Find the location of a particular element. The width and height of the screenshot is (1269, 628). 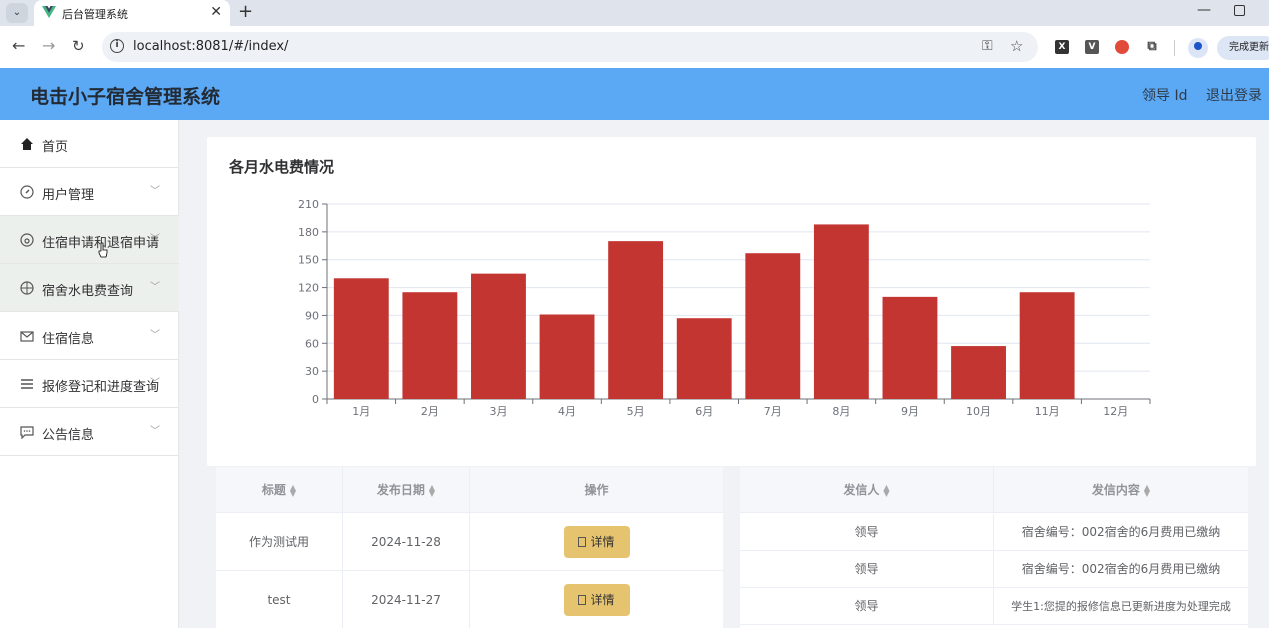

x-tick-label: 6月 is located at coordinates (704, 411).